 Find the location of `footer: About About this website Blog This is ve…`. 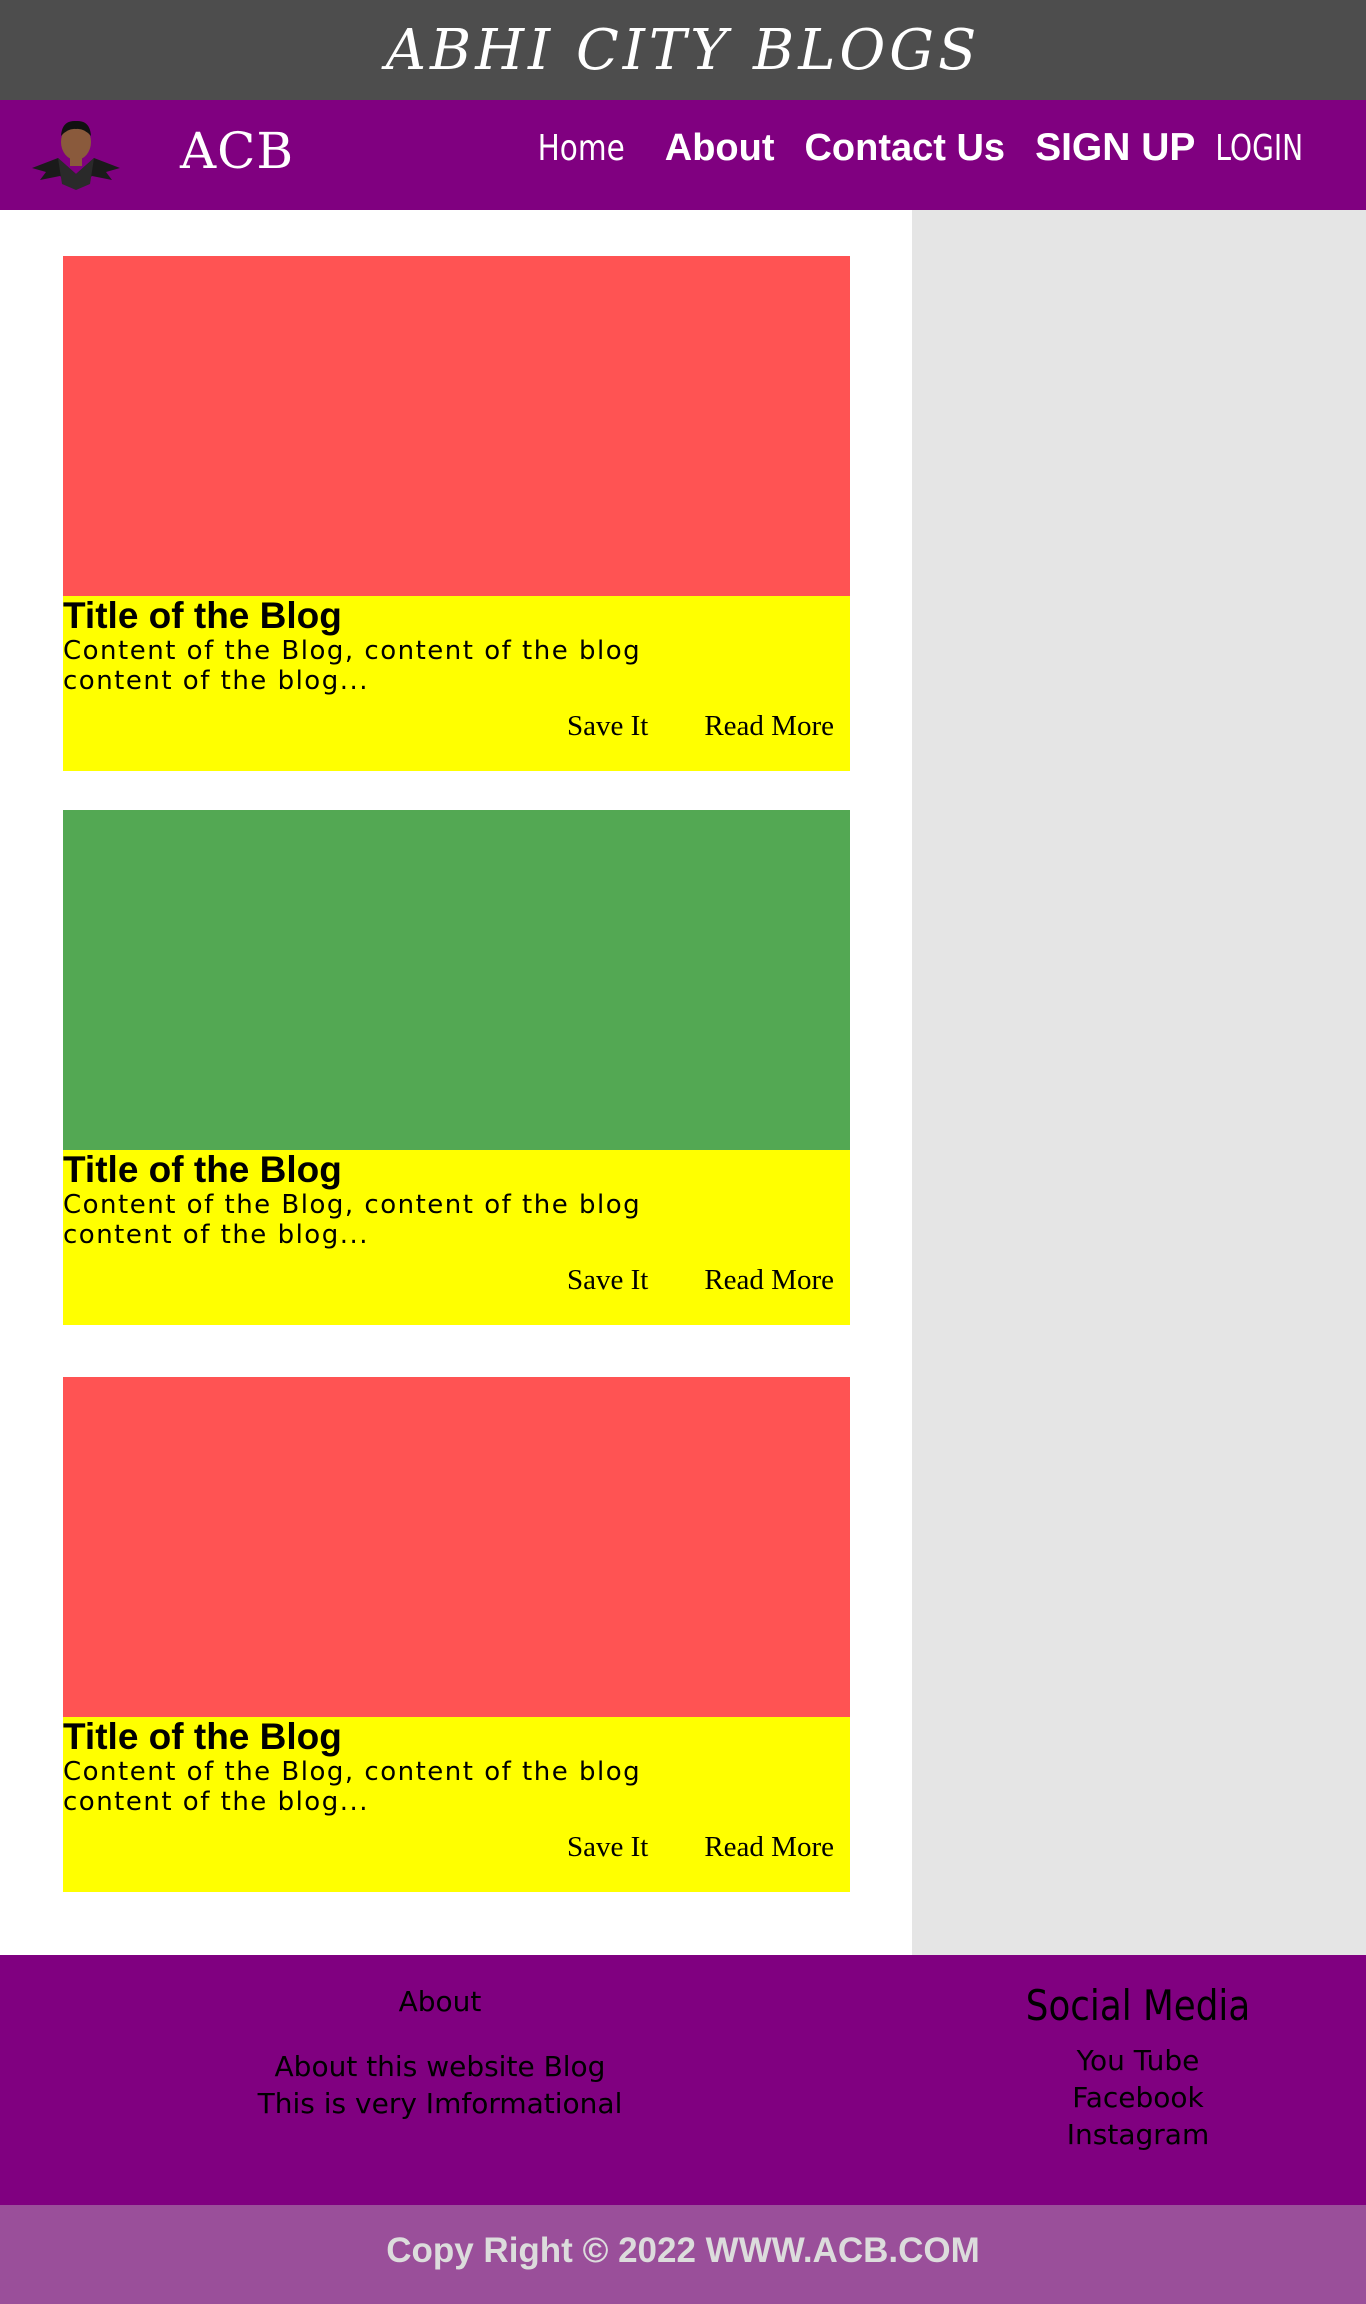

footer: About About this website Blog This is ve… is located at coordinates (683, 2080).